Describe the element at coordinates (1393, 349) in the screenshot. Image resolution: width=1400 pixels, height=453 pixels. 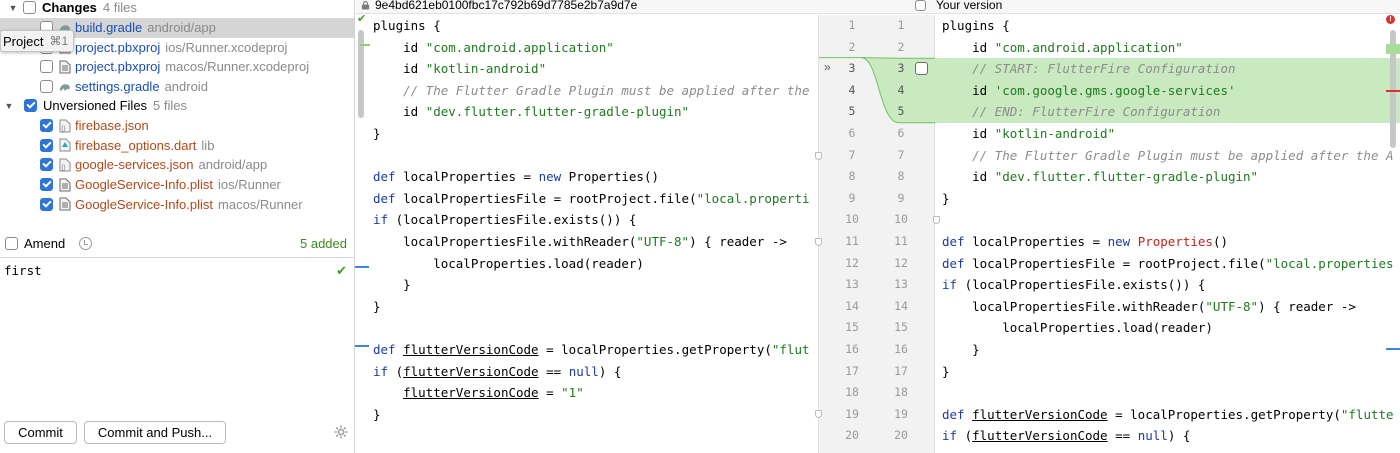
I see `change-marker` at that location.